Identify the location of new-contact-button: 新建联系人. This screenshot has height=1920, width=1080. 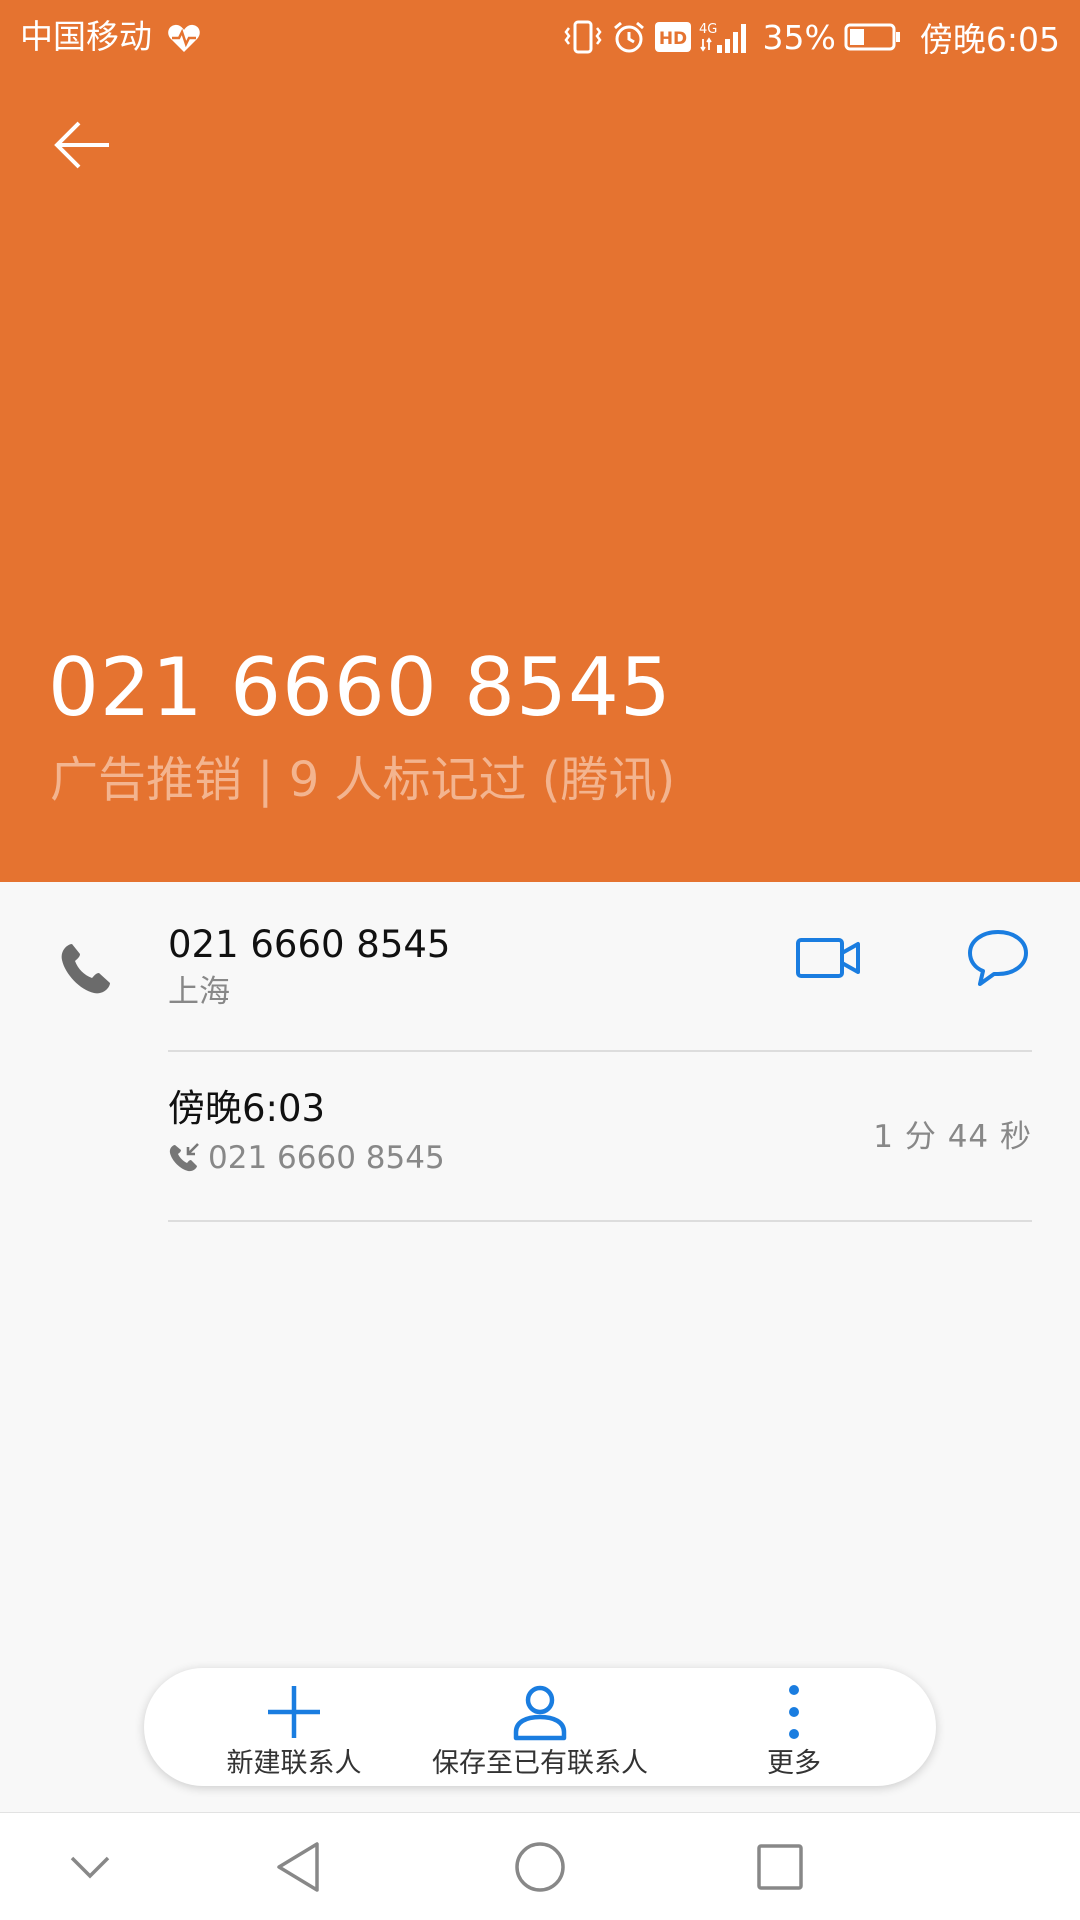
(294, 1727).